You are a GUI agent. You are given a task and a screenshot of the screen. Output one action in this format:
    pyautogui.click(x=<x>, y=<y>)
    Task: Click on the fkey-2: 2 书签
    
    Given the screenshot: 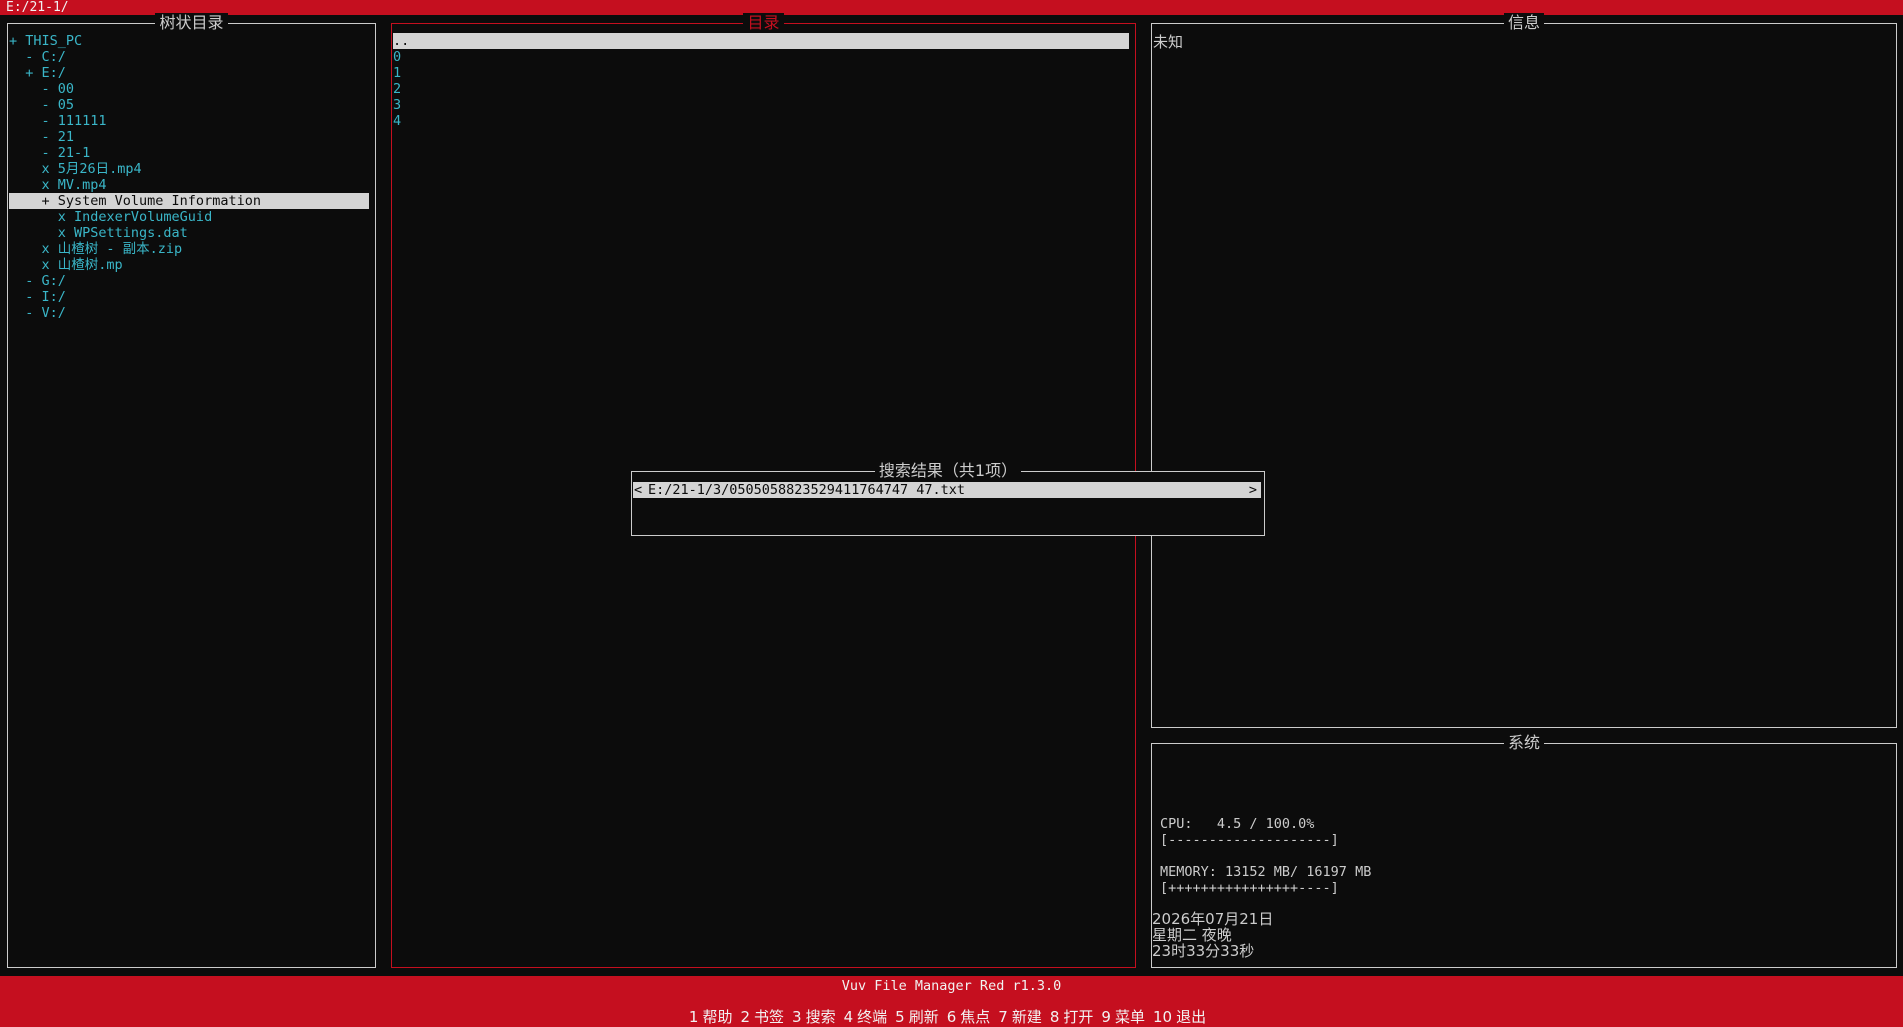 What is the action you would take?
    pyautogui.click(x=762, y=1016)
    